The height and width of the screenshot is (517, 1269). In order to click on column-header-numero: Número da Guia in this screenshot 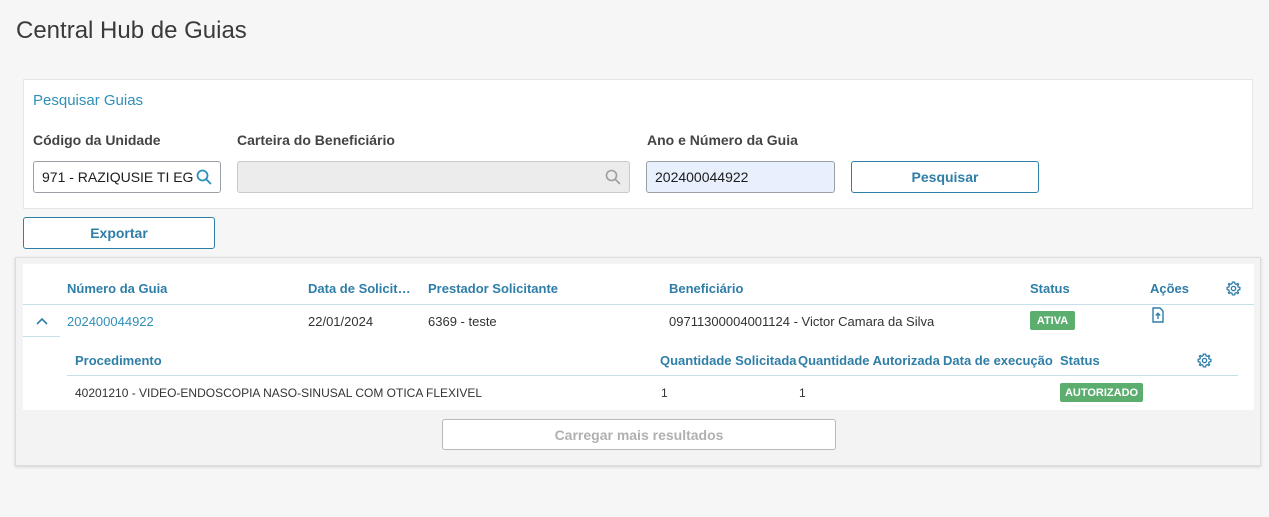, I will do `click(127, 288)`.